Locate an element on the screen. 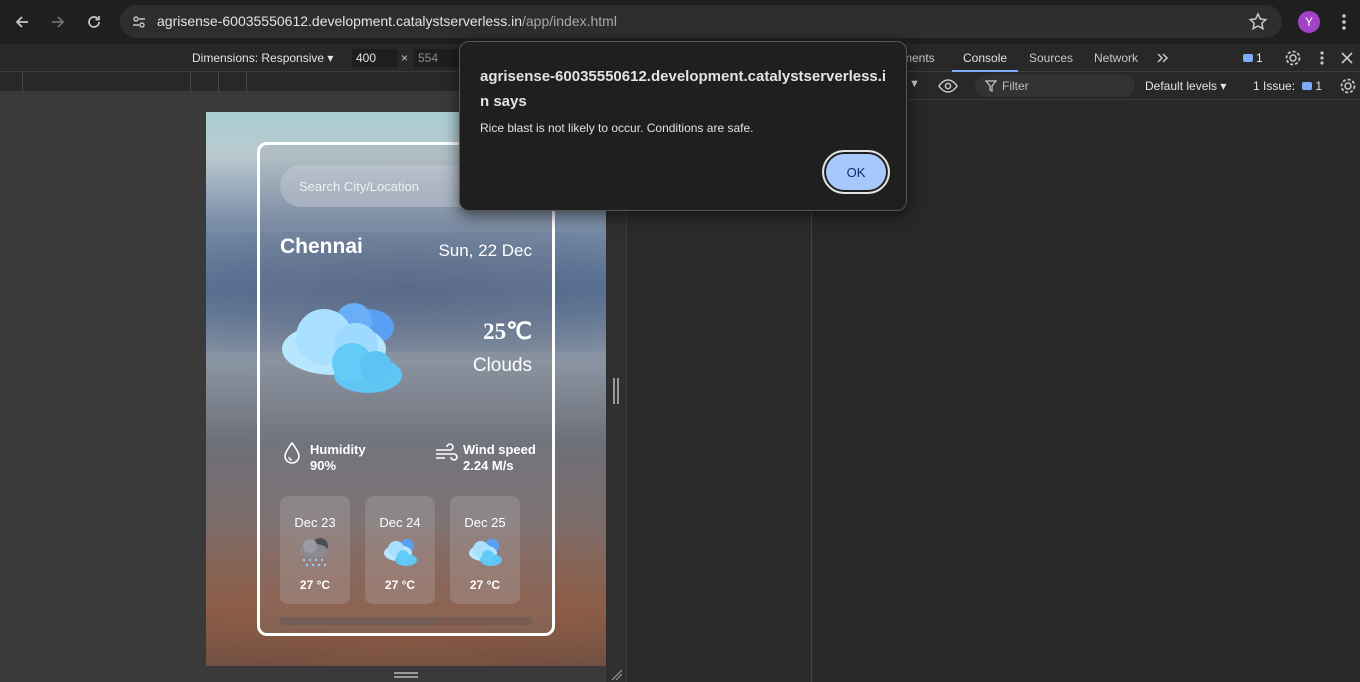  devtools-menu-icon is located at coordinates (1322, 58).